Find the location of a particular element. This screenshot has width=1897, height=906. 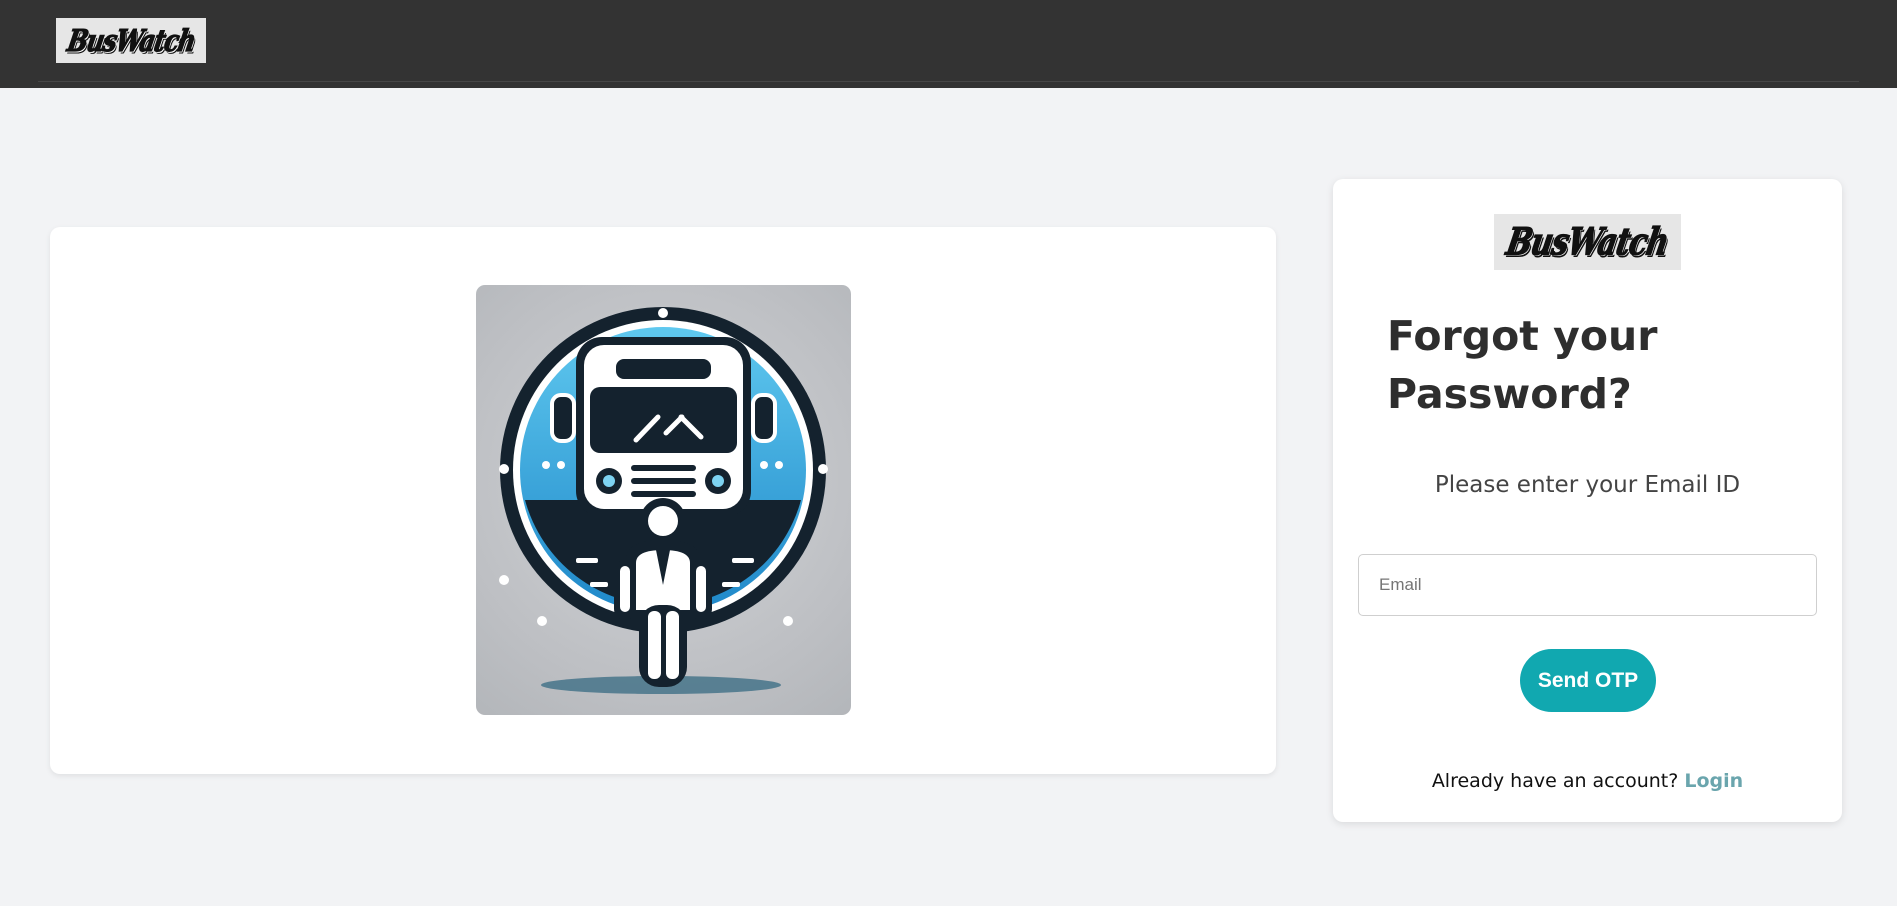

form-logo-text: BusWatch is located at coordinates (1587, 242).